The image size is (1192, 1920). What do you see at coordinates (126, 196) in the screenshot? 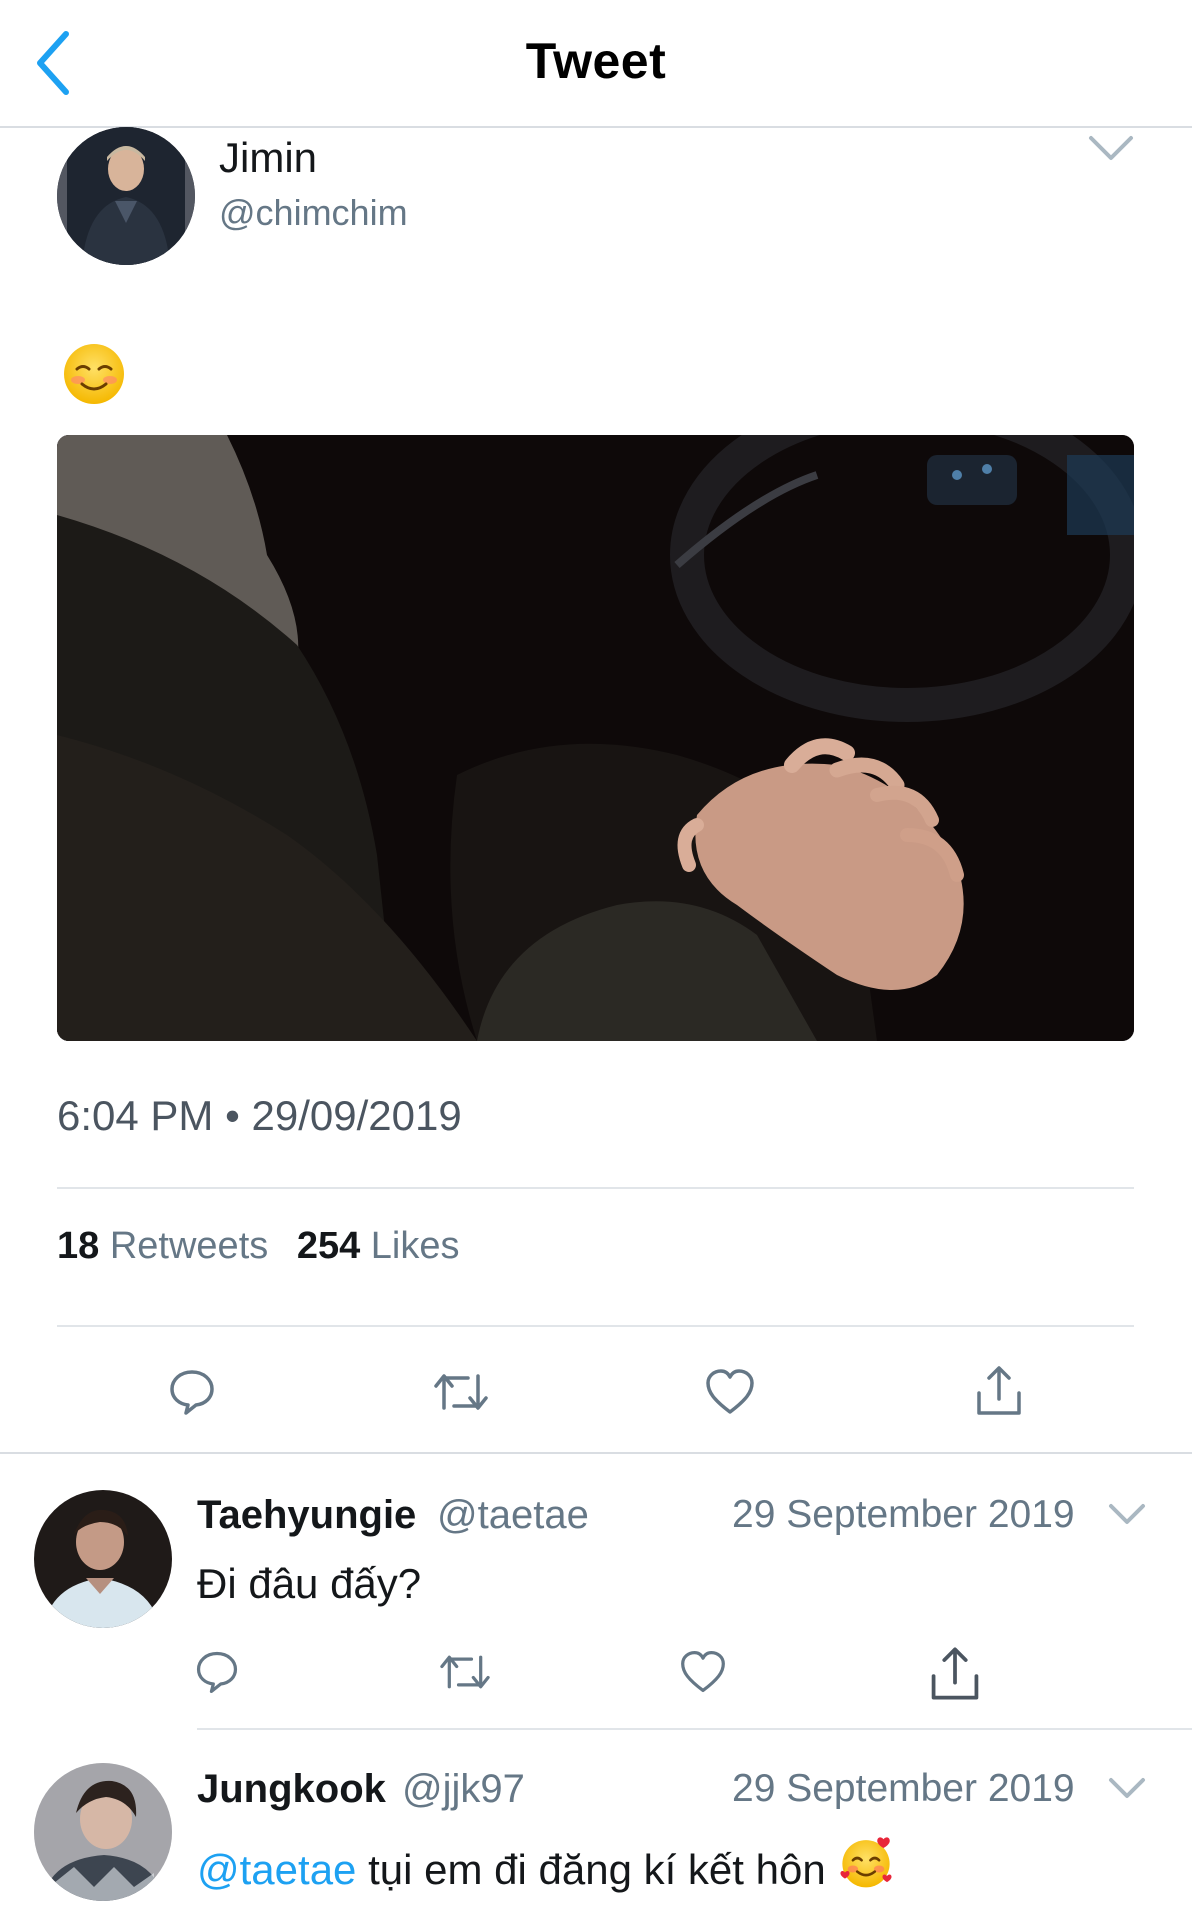
I see `author-avatar` at bounding box center [126, 196].